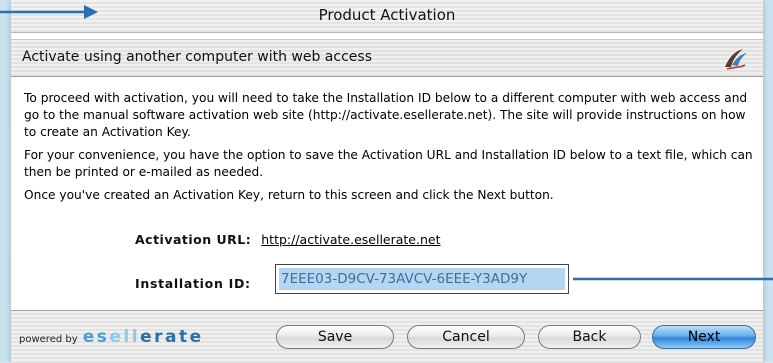 The width and height of the screenshot is (773, 363). What do you see at coordinates (736, 59) in the screenshot?
I see `esellerate-swoosh-icon` at bounding box center [736, 59].